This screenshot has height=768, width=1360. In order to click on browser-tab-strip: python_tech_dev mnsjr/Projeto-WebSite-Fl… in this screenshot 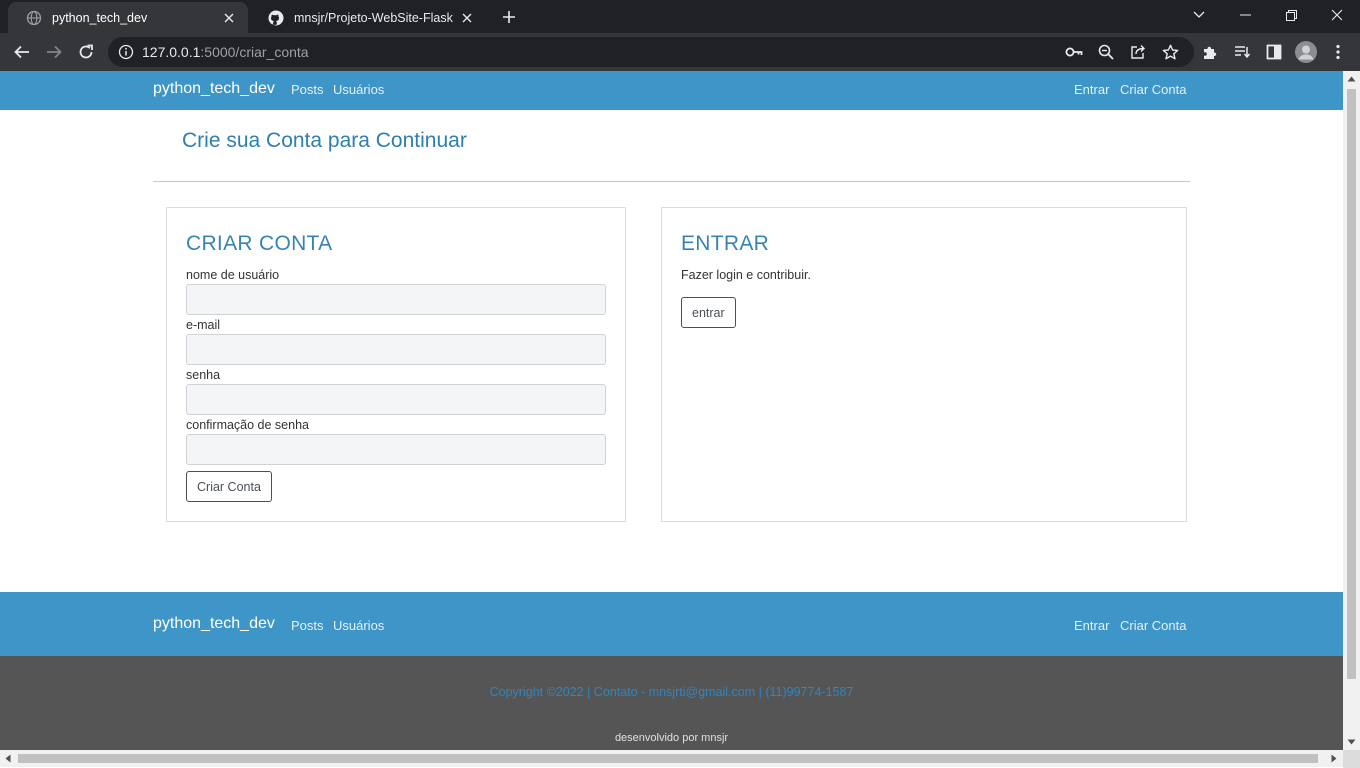, I will do `click(680, 16)`.